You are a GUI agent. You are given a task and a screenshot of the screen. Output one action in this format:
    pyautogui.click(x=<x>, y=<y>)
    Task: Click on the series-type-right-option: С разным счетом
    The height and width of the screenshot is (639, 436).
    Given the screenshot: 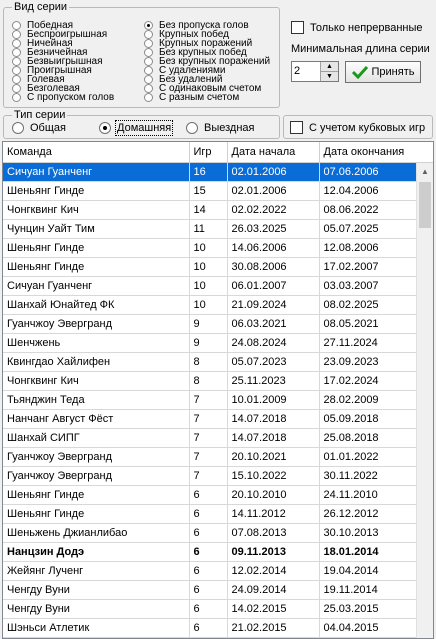 What is the action you would take?
    pyautogui.click(x=207, y=98)
    